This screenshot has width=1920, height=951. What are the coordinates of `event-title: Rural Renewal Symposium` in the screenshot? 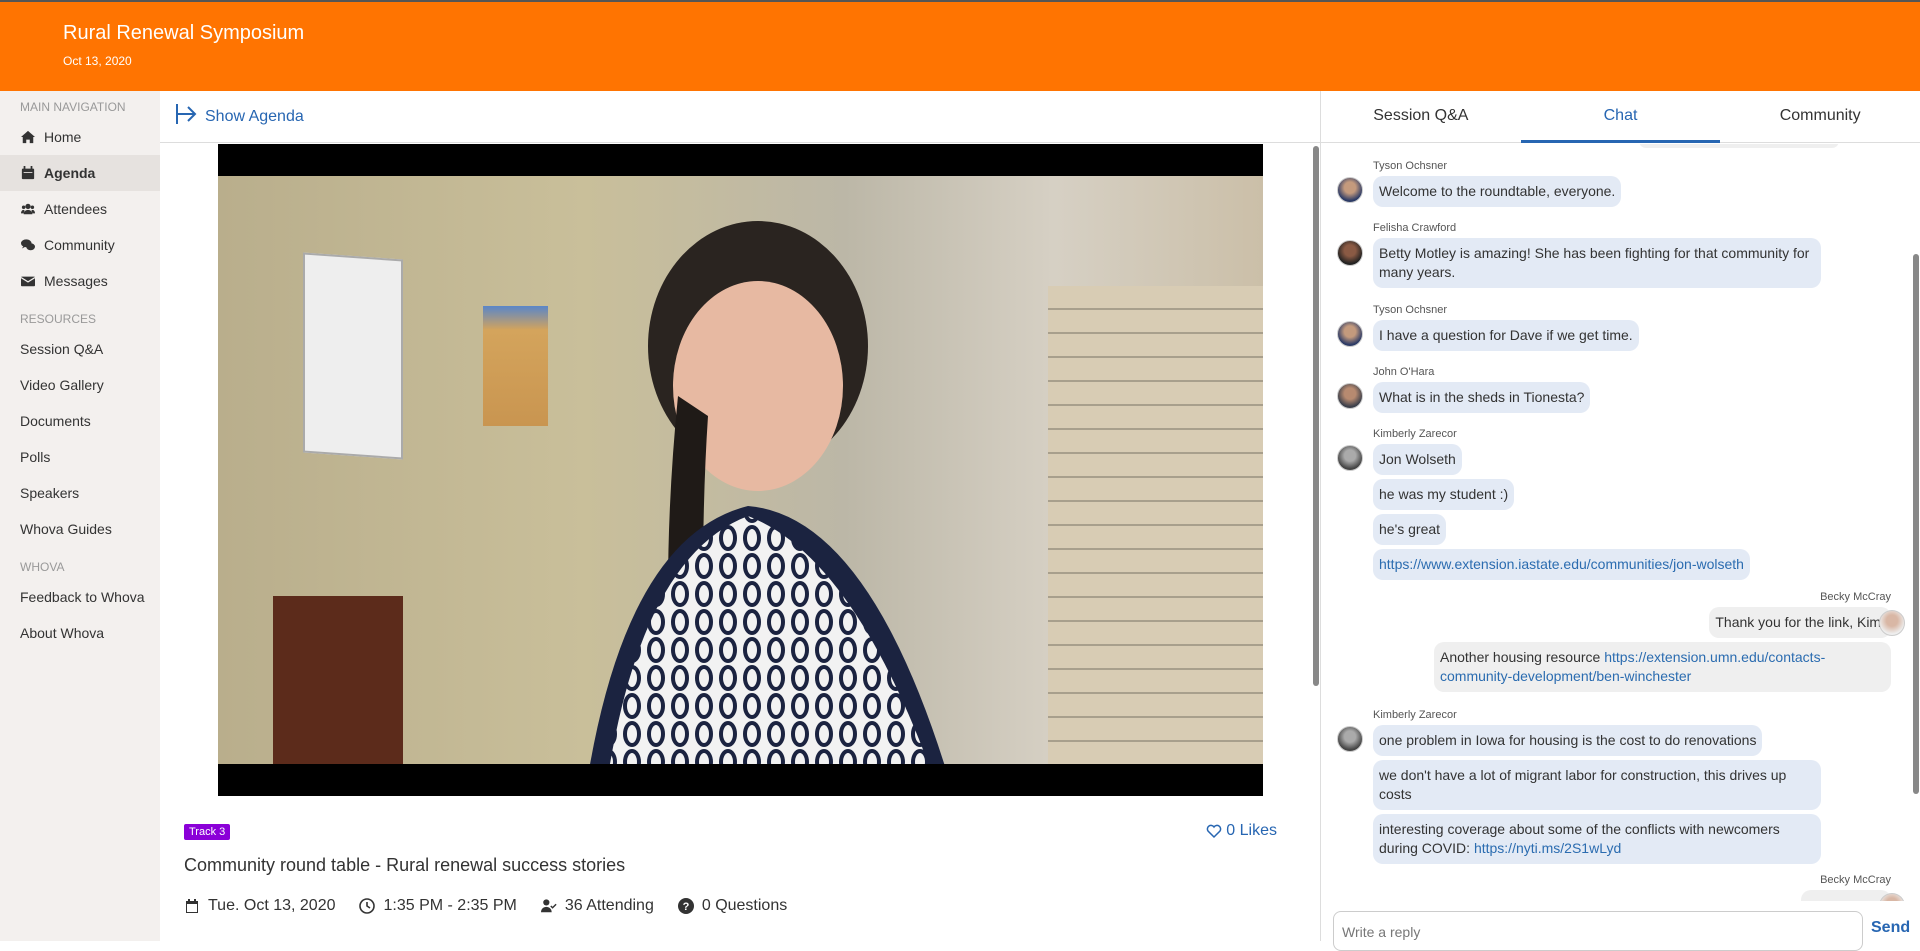 It's located at (184, 33).